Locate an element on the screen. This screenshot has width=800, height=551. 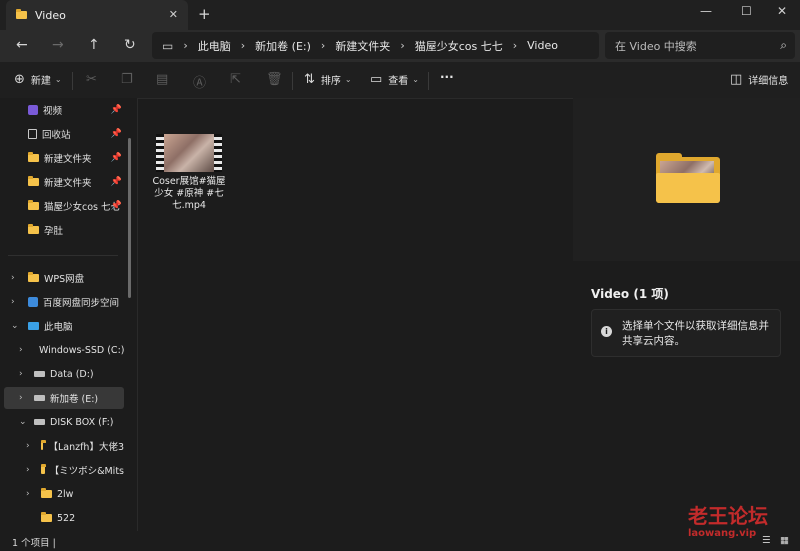
sidebar-item-label: 【Lanzfh】大佬3 is located at coordinates (86, 447).